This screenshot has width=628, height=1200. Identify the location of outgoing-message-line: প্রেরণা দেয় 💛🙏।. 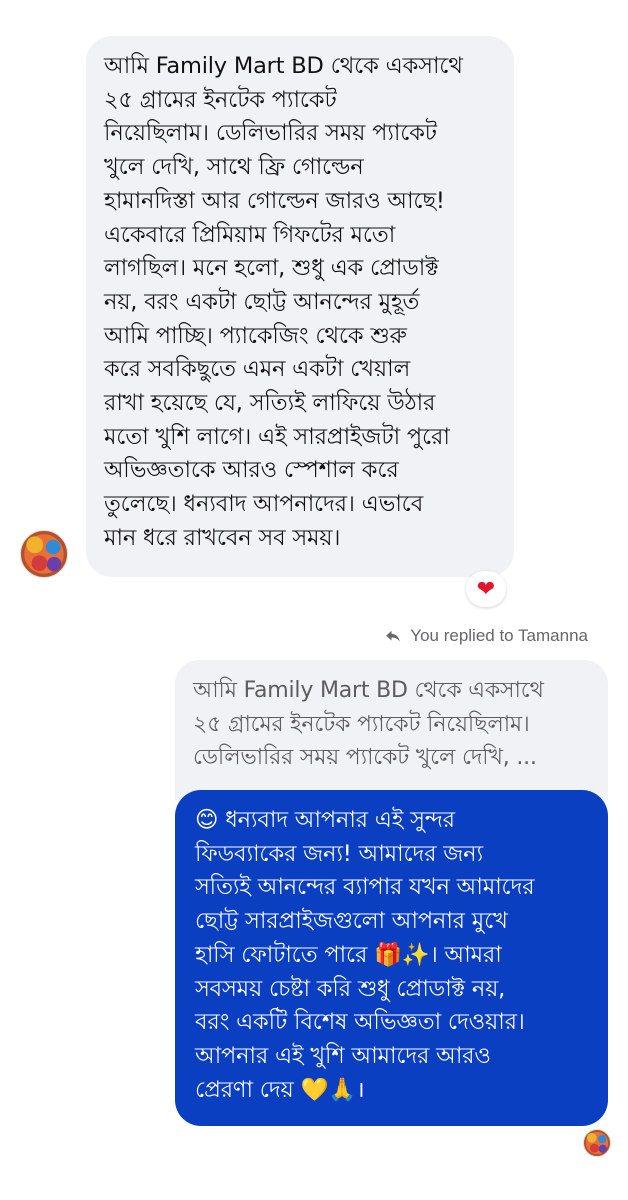
(280, 1089).